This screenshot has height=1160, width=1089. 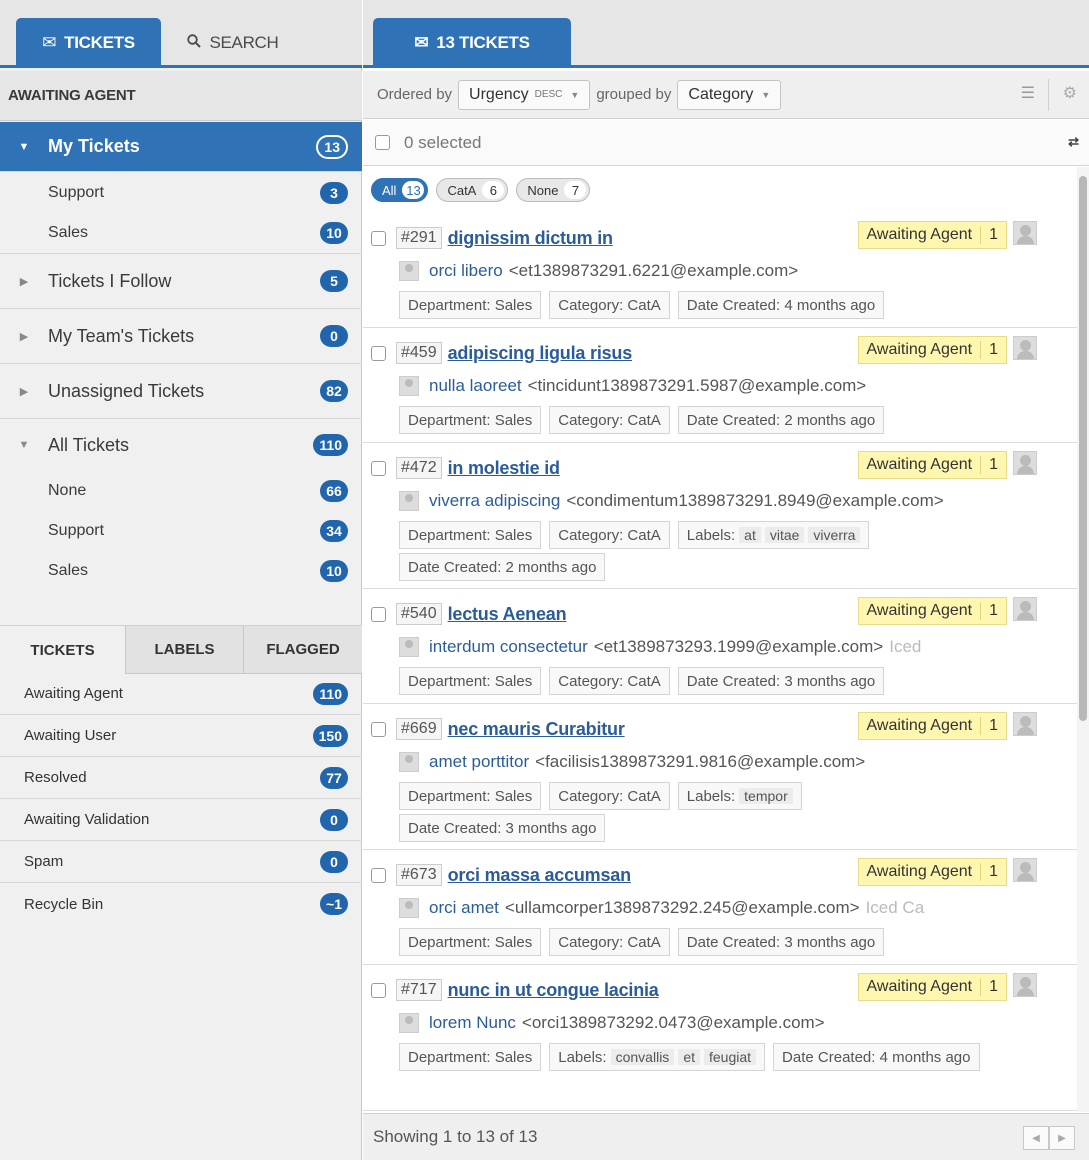 What do you see at coordinates (464, 908) in the screenshot?
I see `requester-name: orci amet` at bounding box center [464, 908].